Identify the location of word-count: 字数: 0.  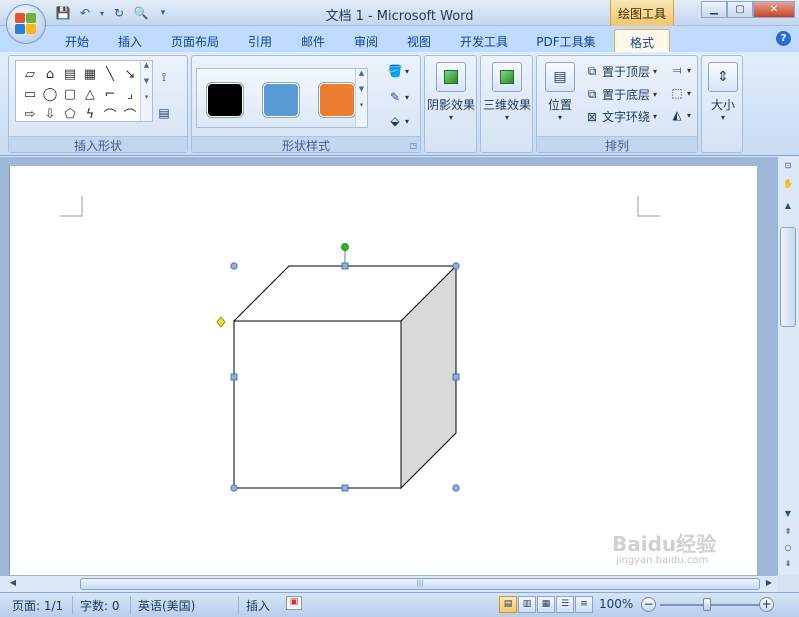
(100, 605).